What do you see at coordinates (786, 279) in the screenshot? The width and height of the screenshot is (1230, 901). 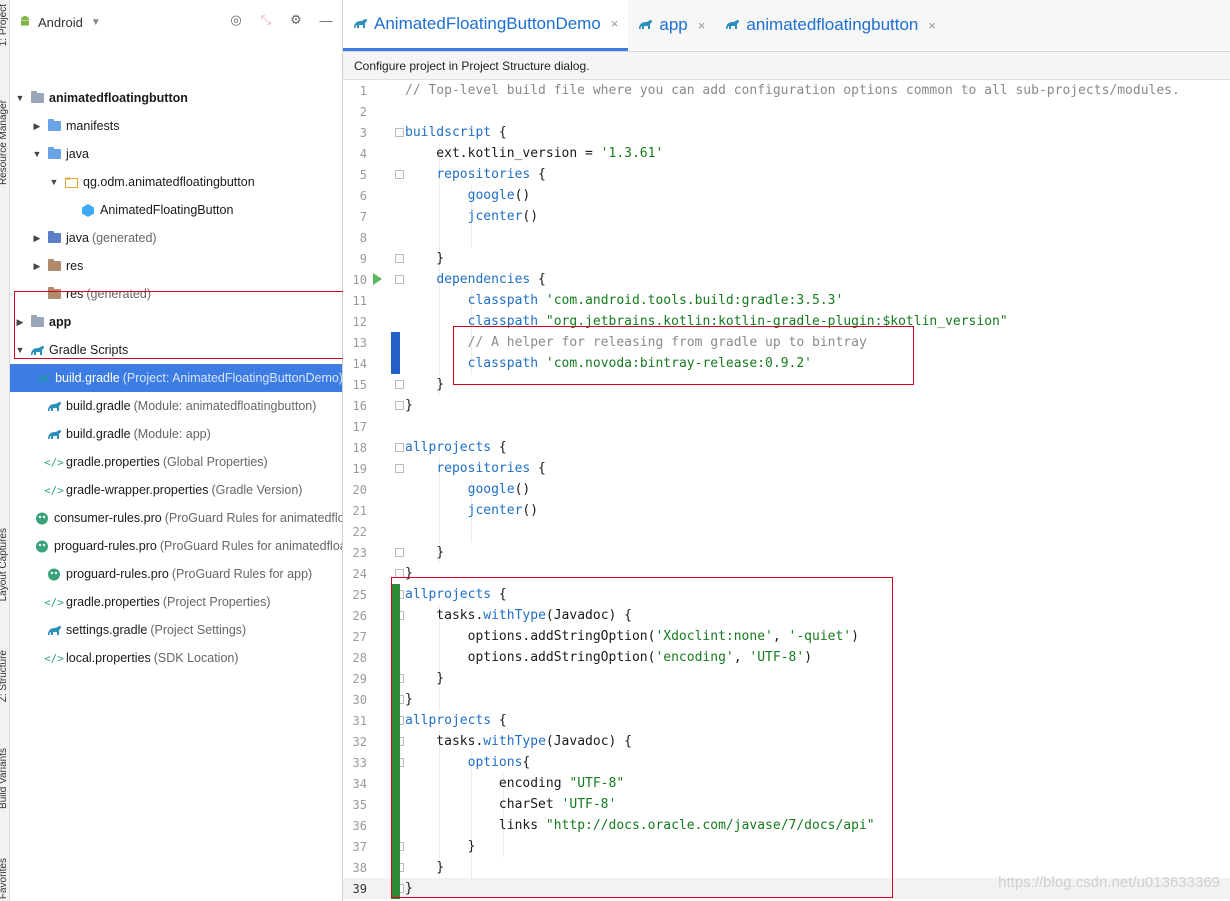 I see `code-line: 10 dependencies {` at bounding box center [786, 279].